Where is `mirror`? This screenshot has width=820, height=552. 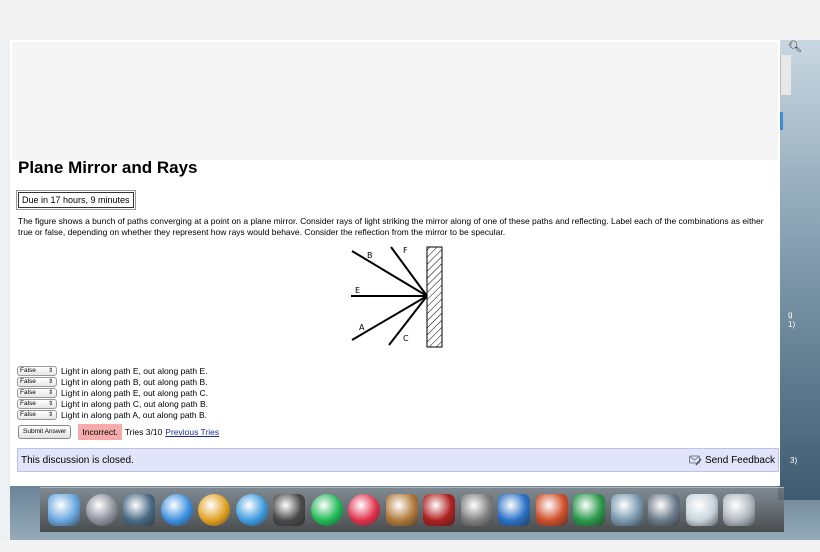 mirror is located at coordinates (434, 297).